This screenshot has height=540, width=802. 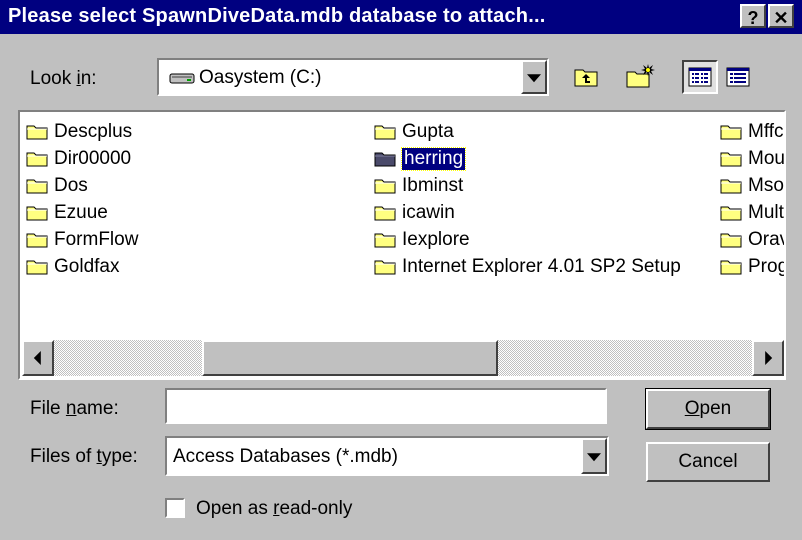 I want to click on folder-name: Descplus, so click(x=93, y=131).